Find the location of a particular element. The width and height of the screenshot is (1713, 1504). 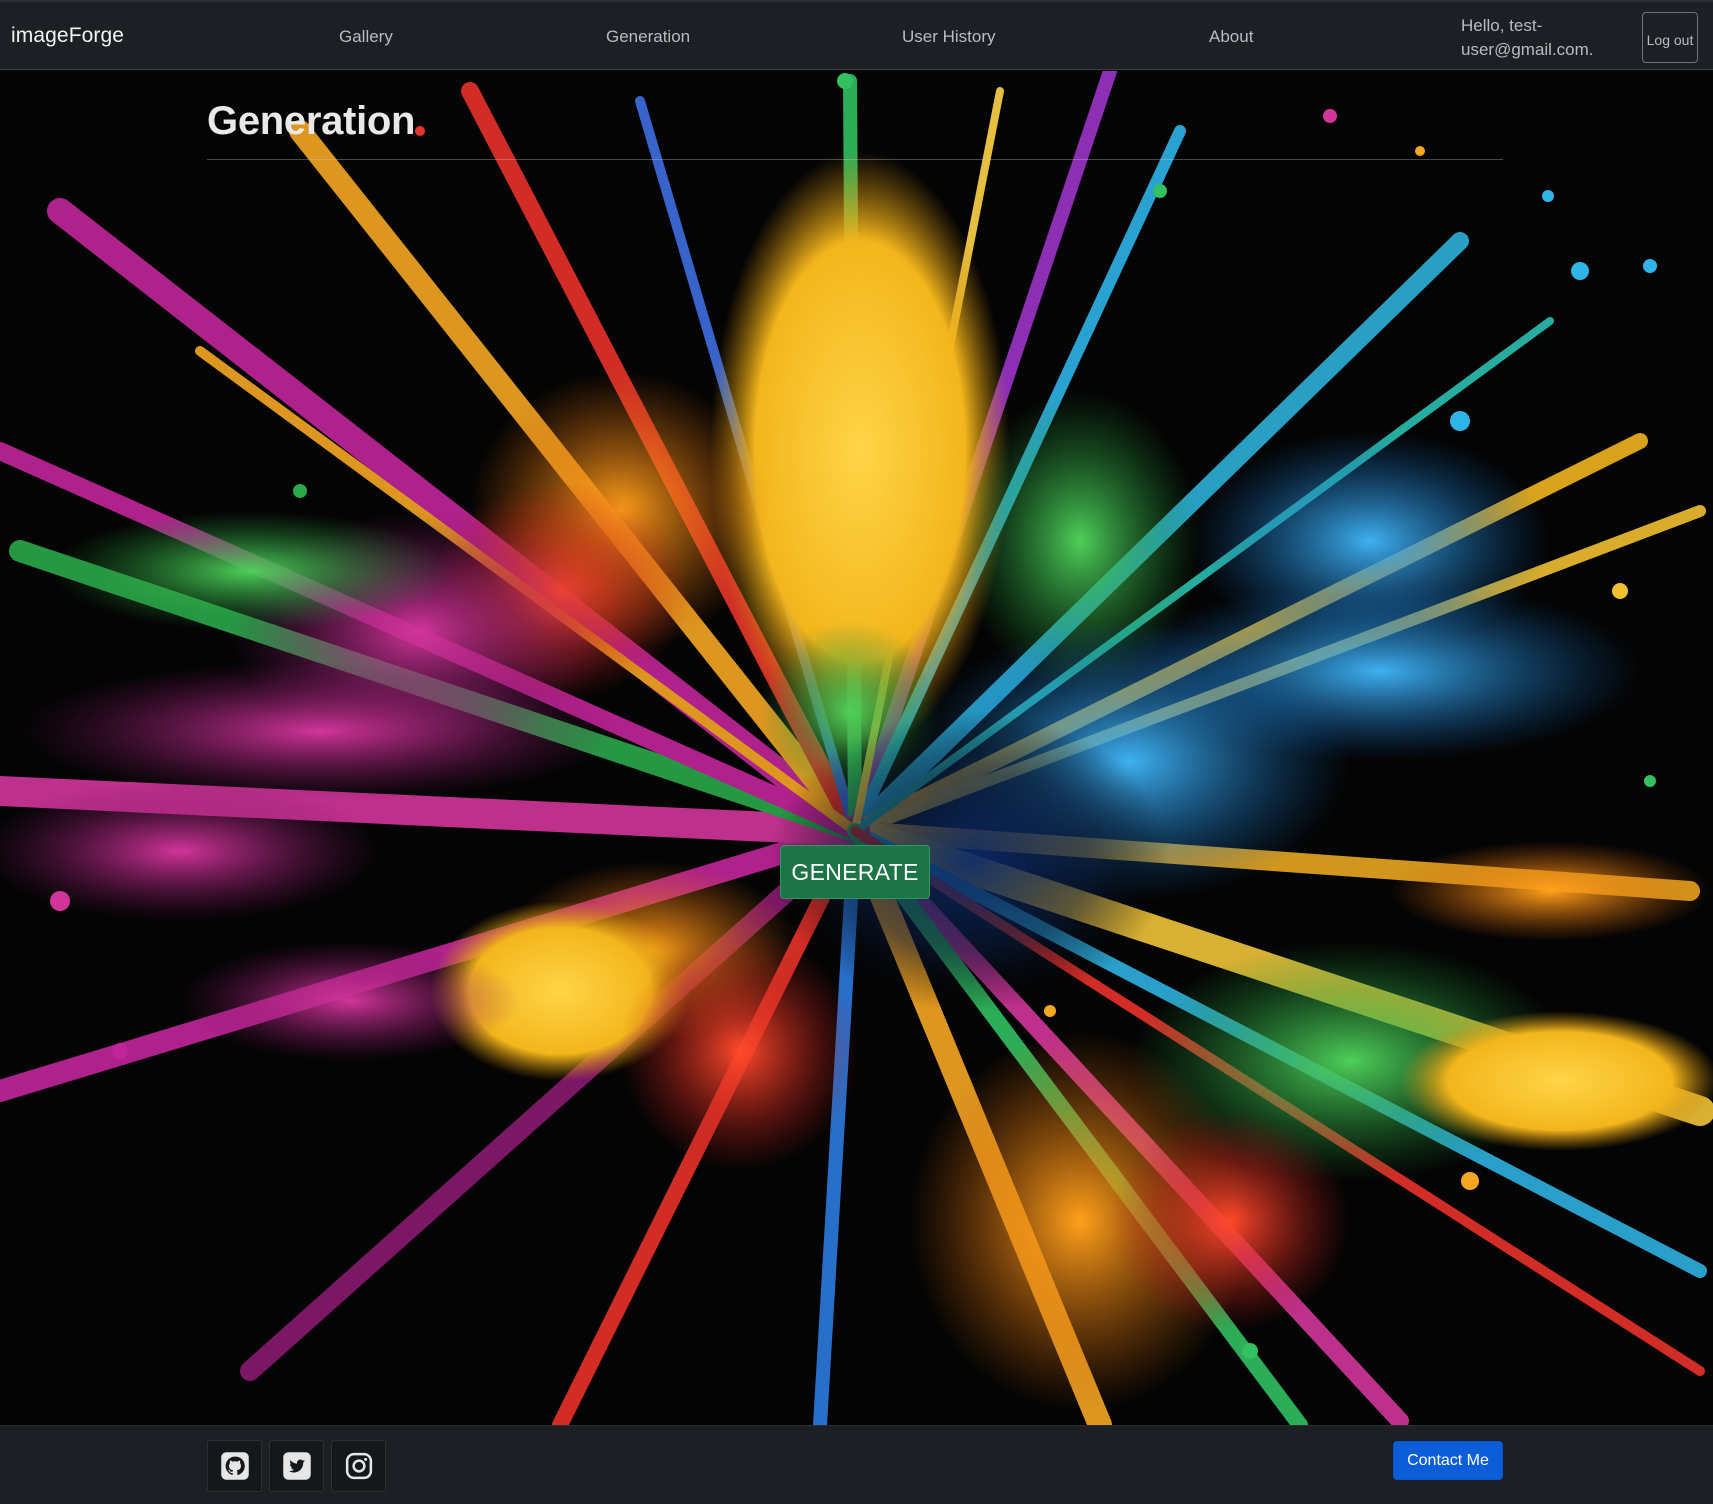

nav-link-about: About is located at coordinates (1231, 37).